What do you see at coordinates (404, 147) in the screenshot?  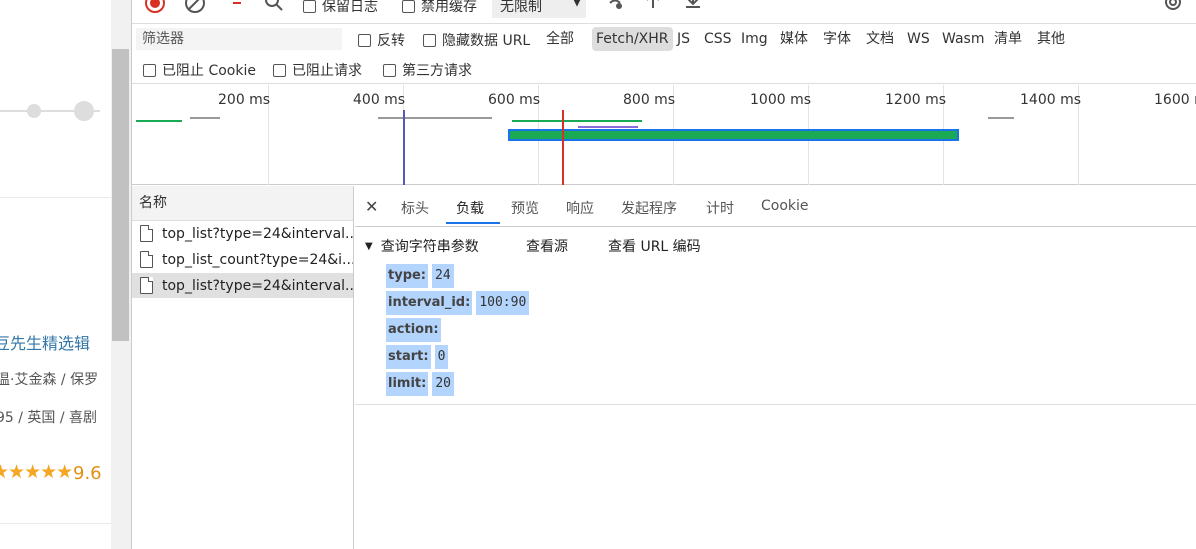 I see `dom-content-loaded-marker` at bounding box center [404, 147].